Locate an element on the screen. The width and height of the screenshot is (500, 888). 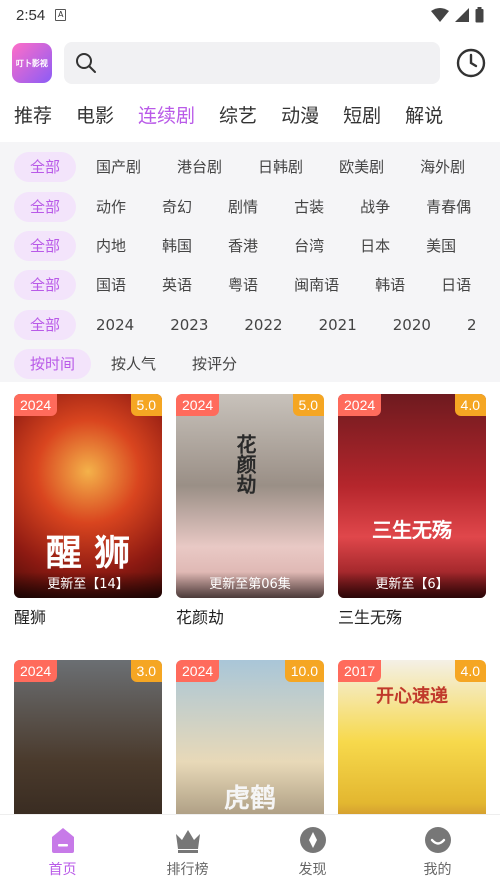
filter-row-year: 全部 2024 2023 2022 2021 2020 2 is located at coordinates (257, 325).